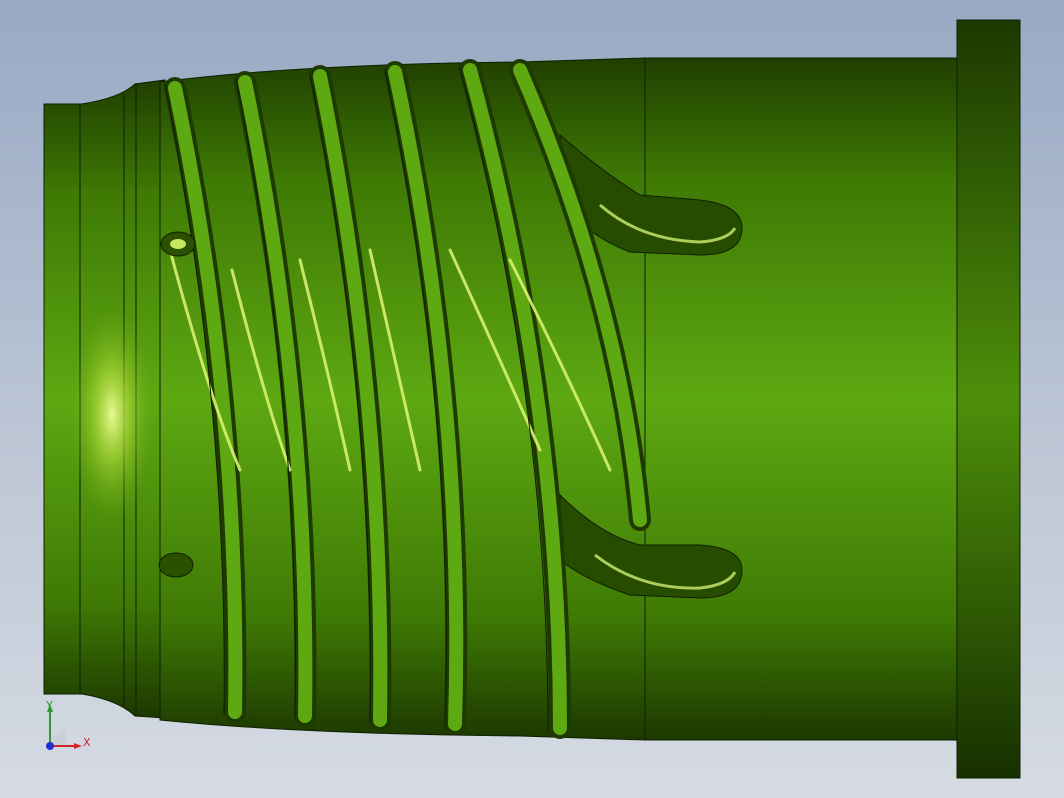  I want to click on axis-triad: X Y, so click(70, 730).